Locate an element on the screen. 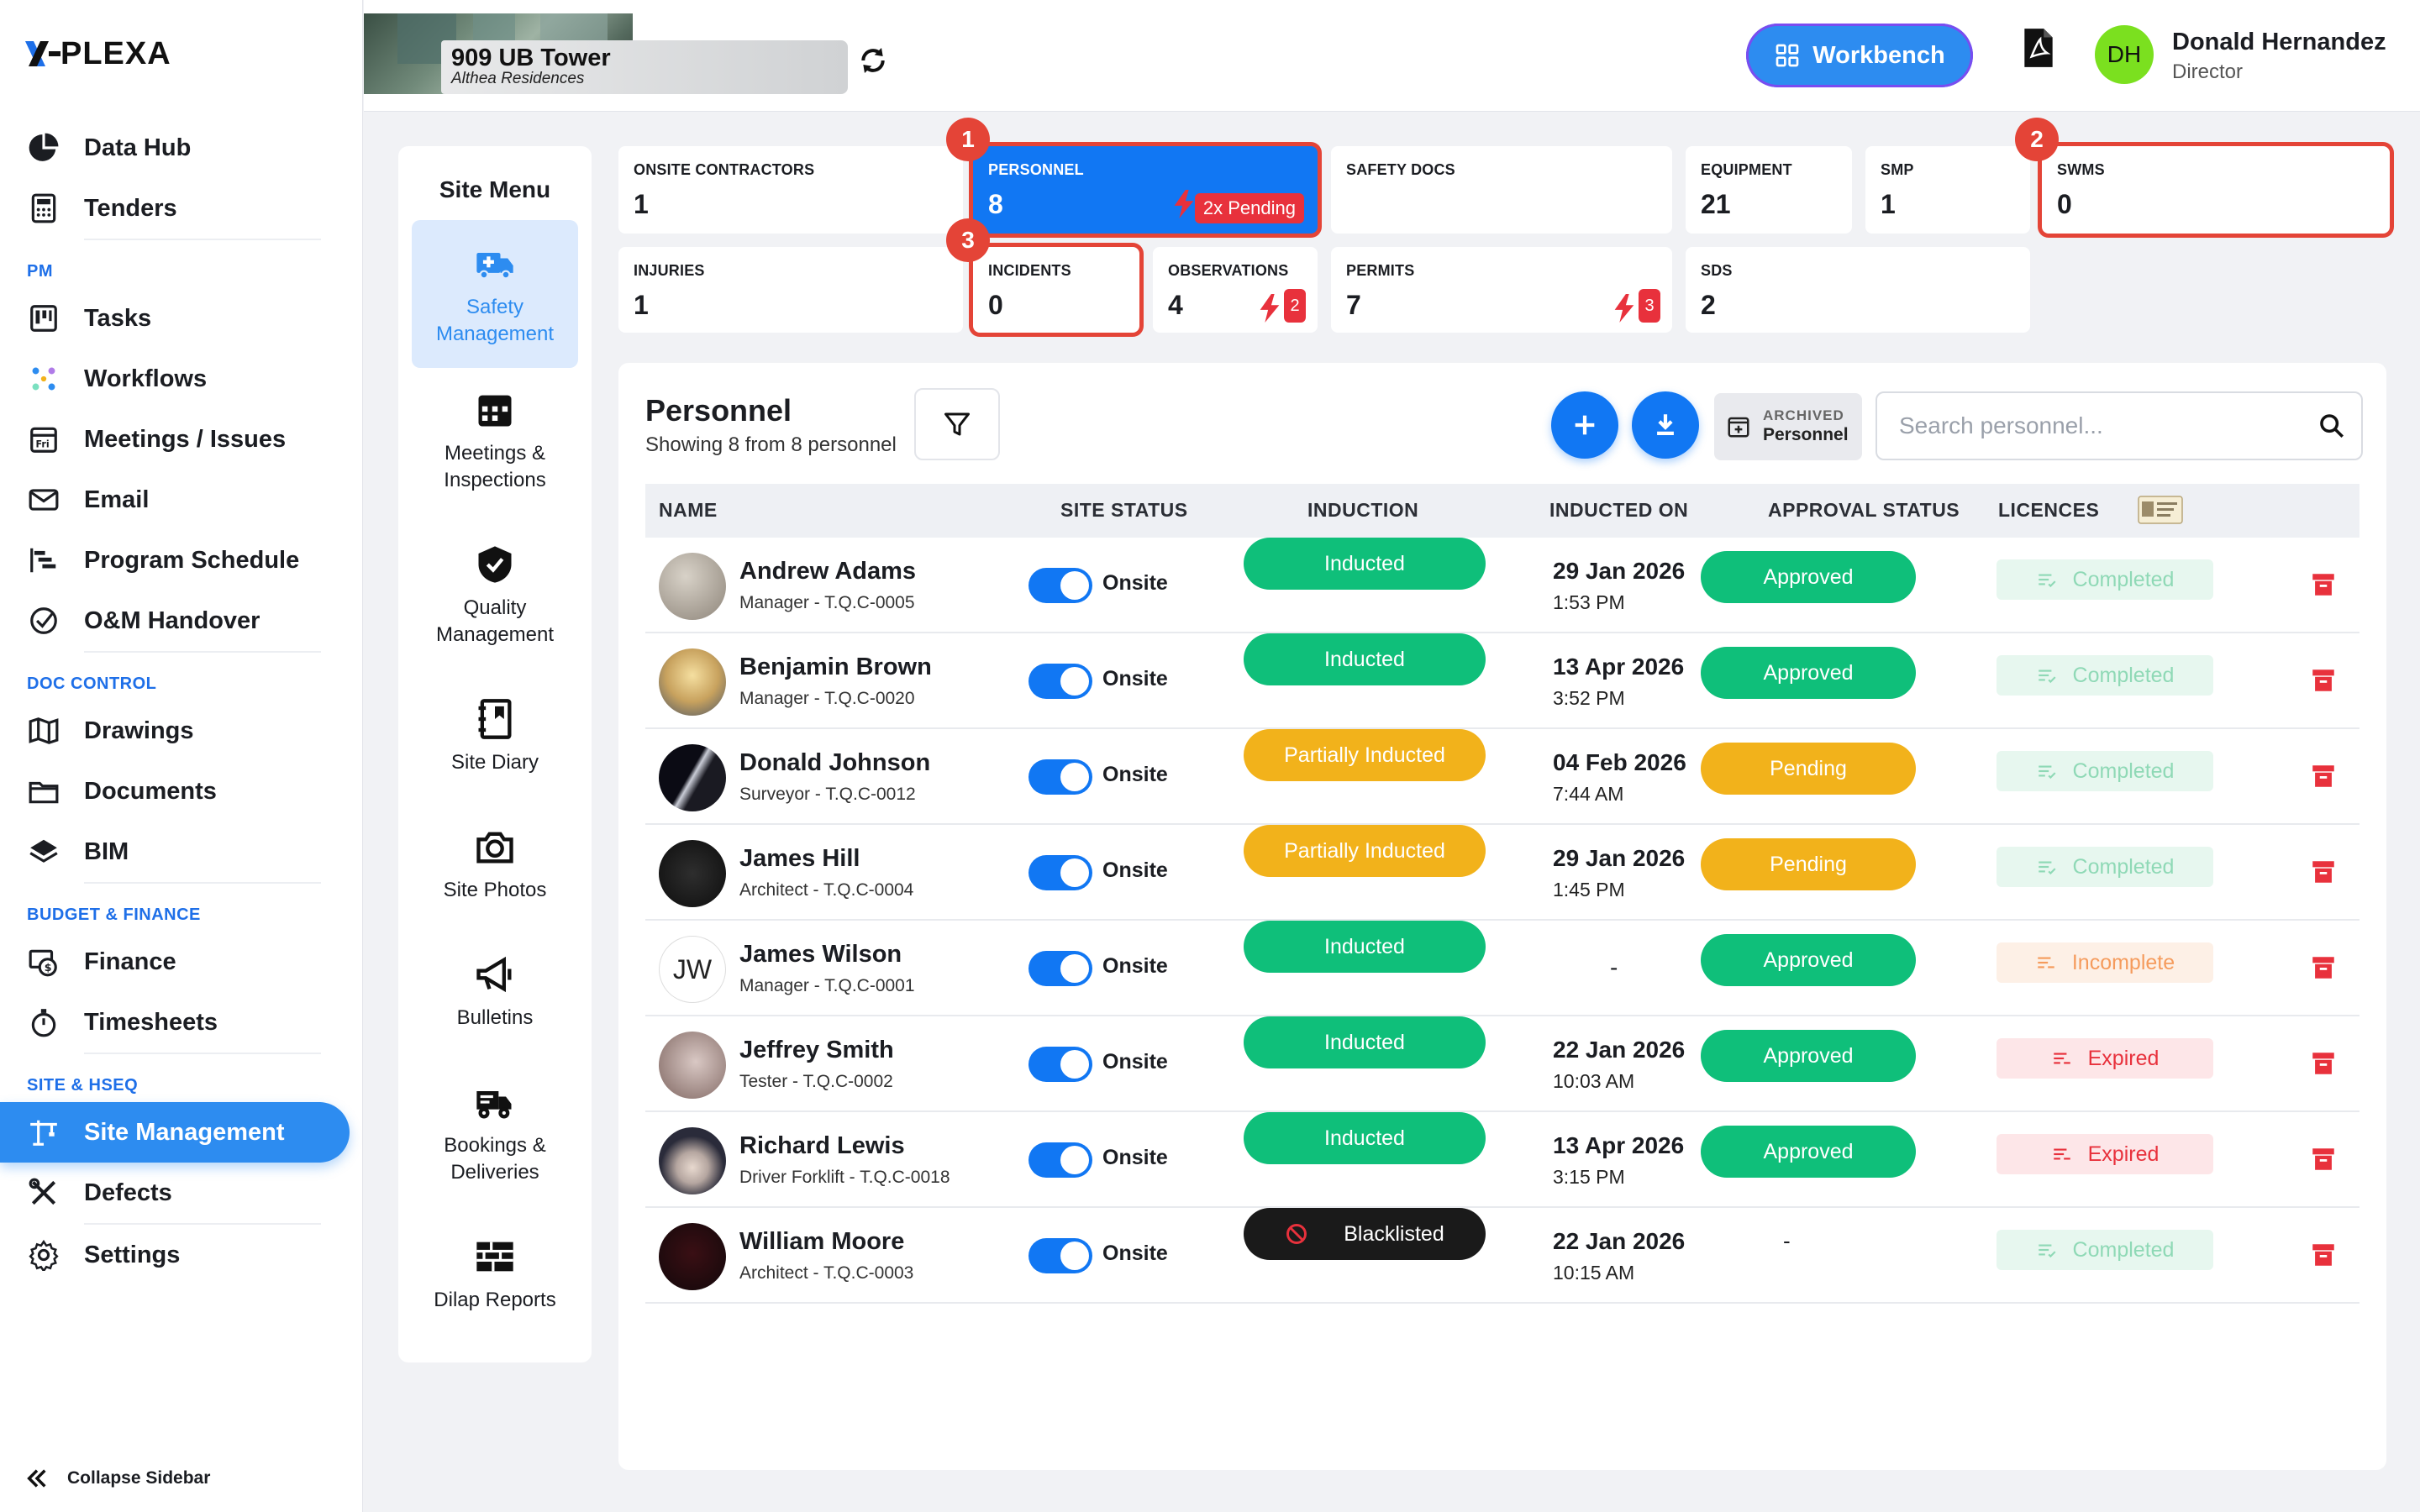  nav-item-program-schedule: Program Schedule is located at coordinates (181, 560).